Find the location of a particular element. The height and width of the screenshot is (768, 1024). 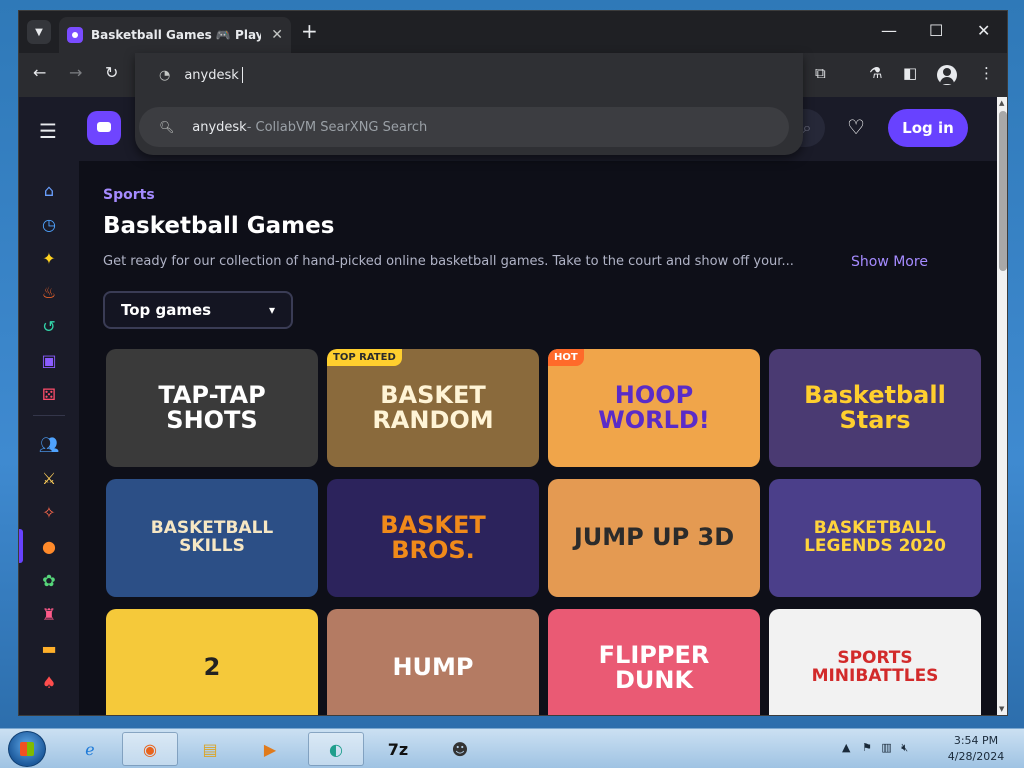

game-card: SPORTS MINIBATTLES is located at coordinates (875, 662).